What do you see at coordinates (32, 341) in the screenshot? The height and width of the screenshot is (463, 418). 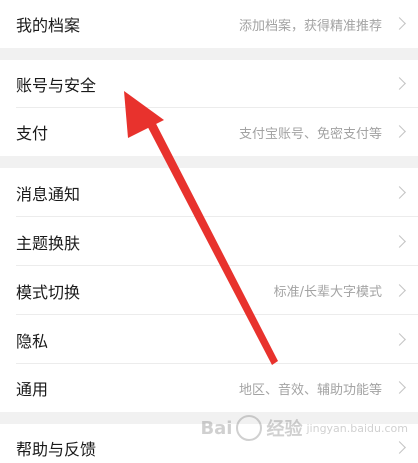 I see `privacy-label: 隐私` at bounding box center [32, 341].